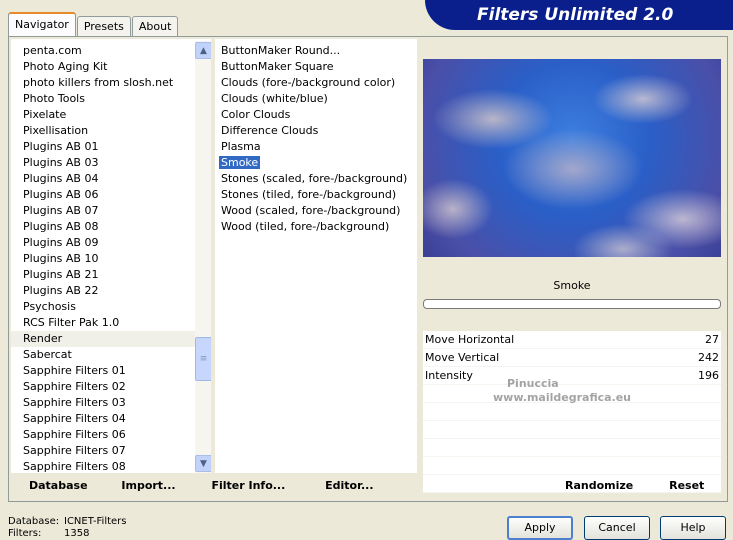 This screenshot has width=733, height=540. I want to click on randomize-button: Randomize, so click(599, 485).